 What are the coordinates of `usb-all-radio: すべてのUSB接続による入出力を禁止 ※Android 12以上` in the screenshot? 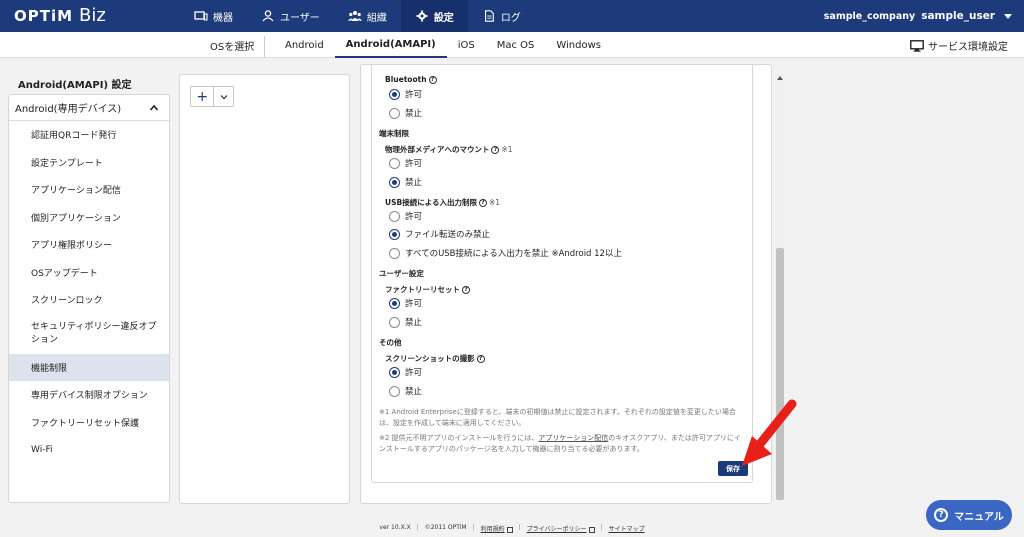 It's located at (505, 253).